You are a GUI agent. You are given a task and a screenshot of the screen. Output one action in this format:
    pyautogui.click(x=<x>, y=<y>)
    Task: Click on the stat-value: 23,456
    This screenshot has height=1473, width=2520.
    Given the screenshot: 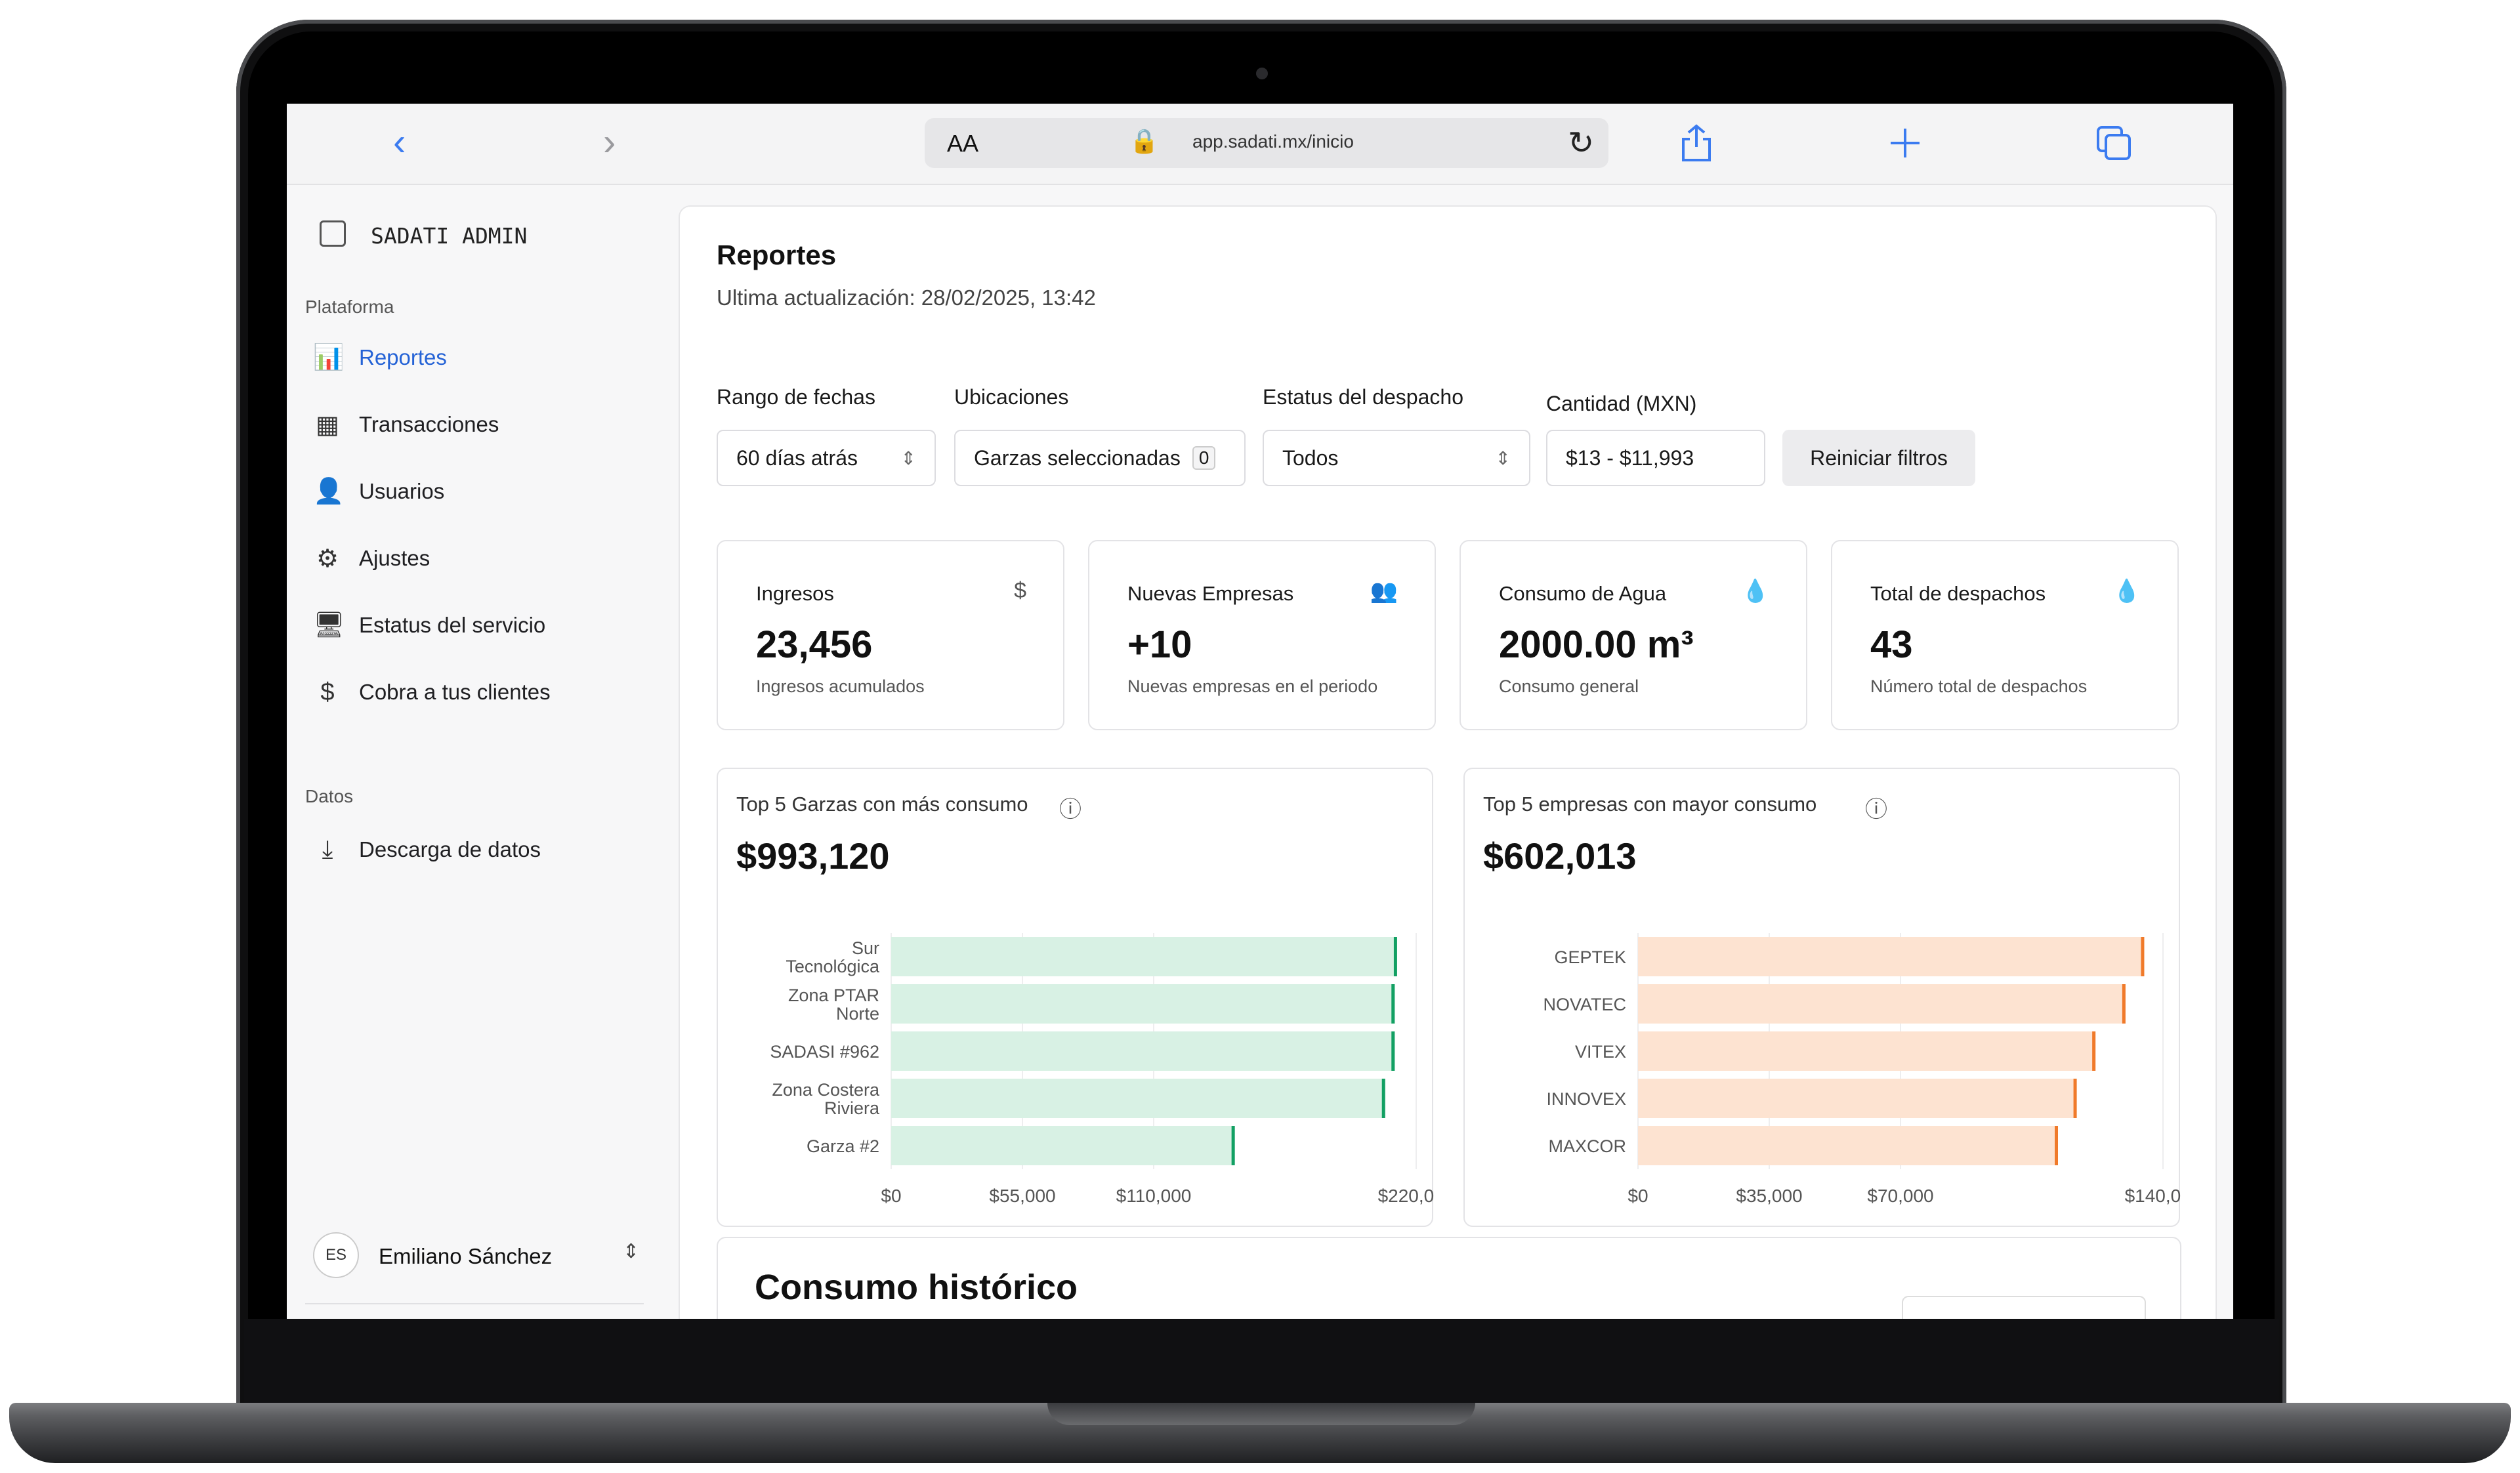 What is the action you would take?
    pyautogui.click(x=814, y=644)
    